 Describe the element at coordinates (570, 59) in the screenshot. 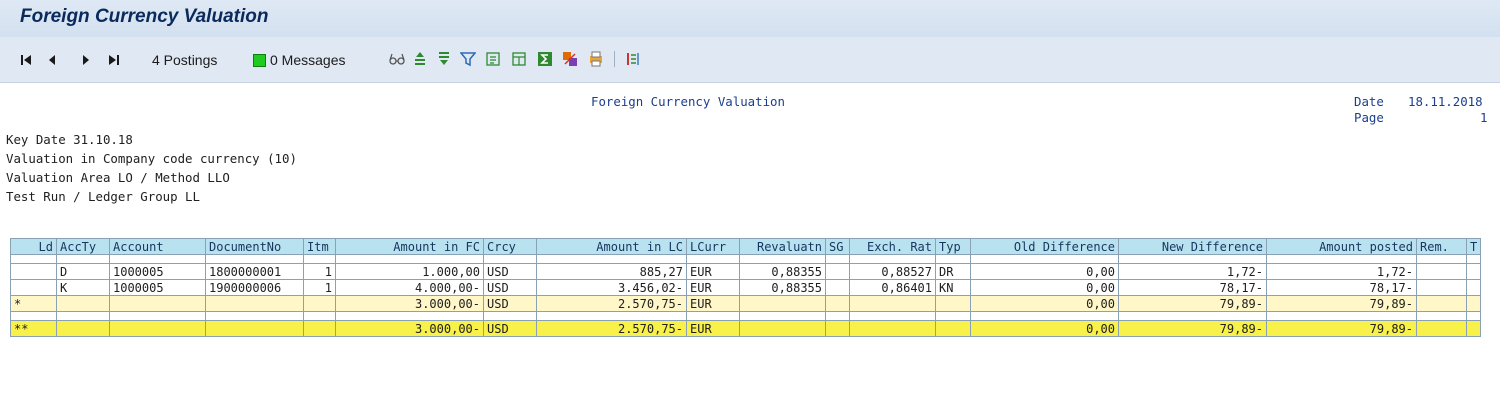

I see `subtotal-icon` at that location.